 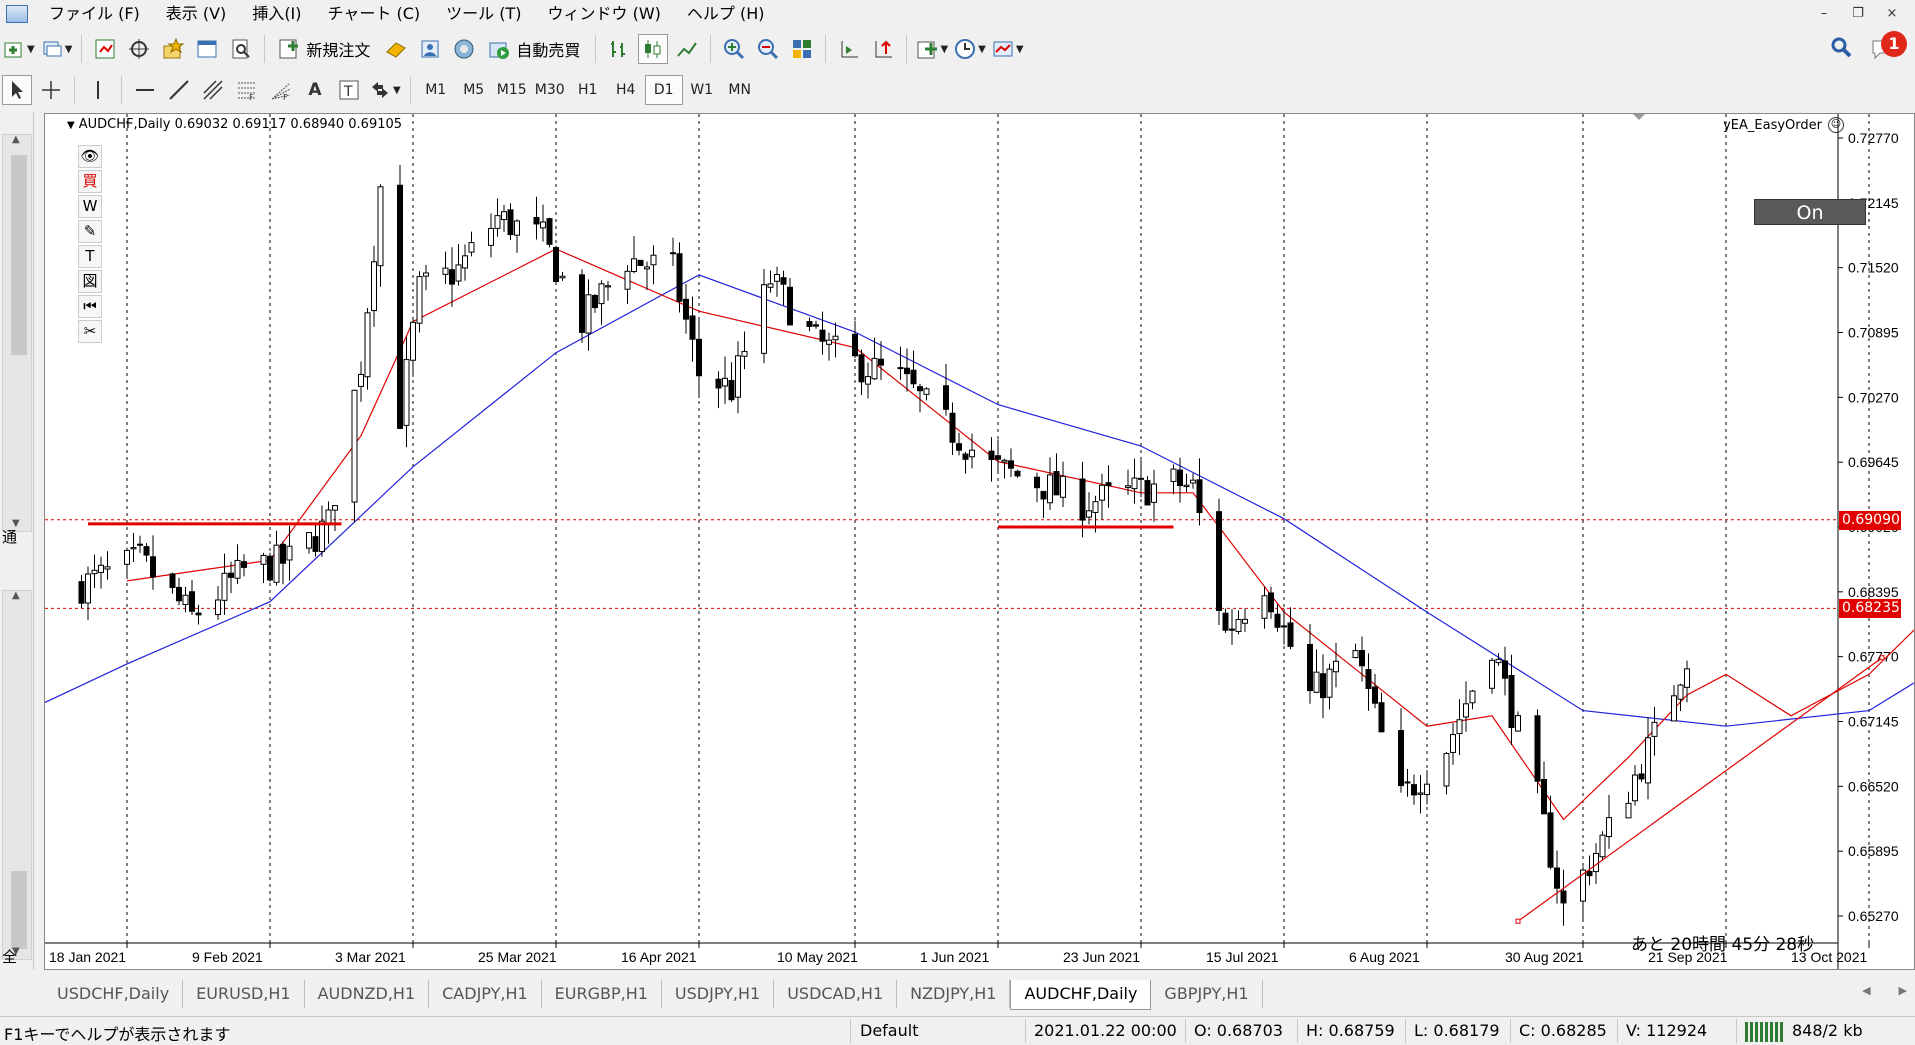 I want to click on market-button, so click(x=464, y=49).